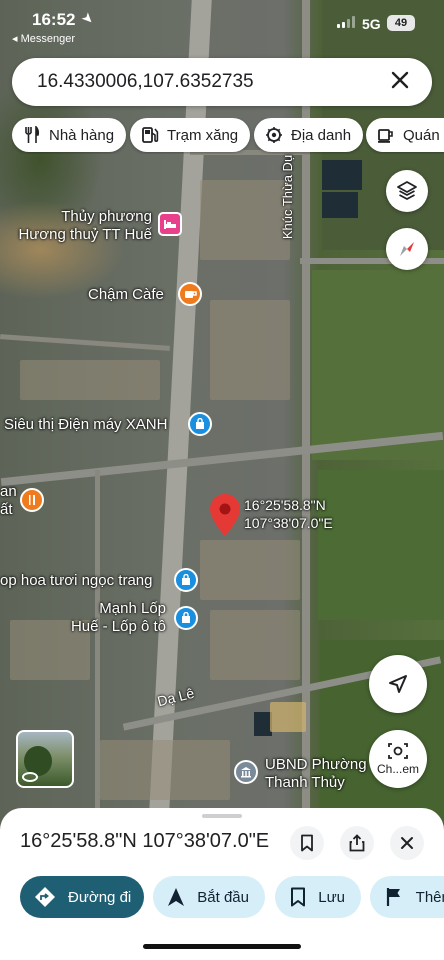 The image size is (444, 960). Describe the element at coordinates (222, 25) in the screenshot. I see `status-bar: 16:52 ➤ ◂ Messenger 5G 49` at that location.